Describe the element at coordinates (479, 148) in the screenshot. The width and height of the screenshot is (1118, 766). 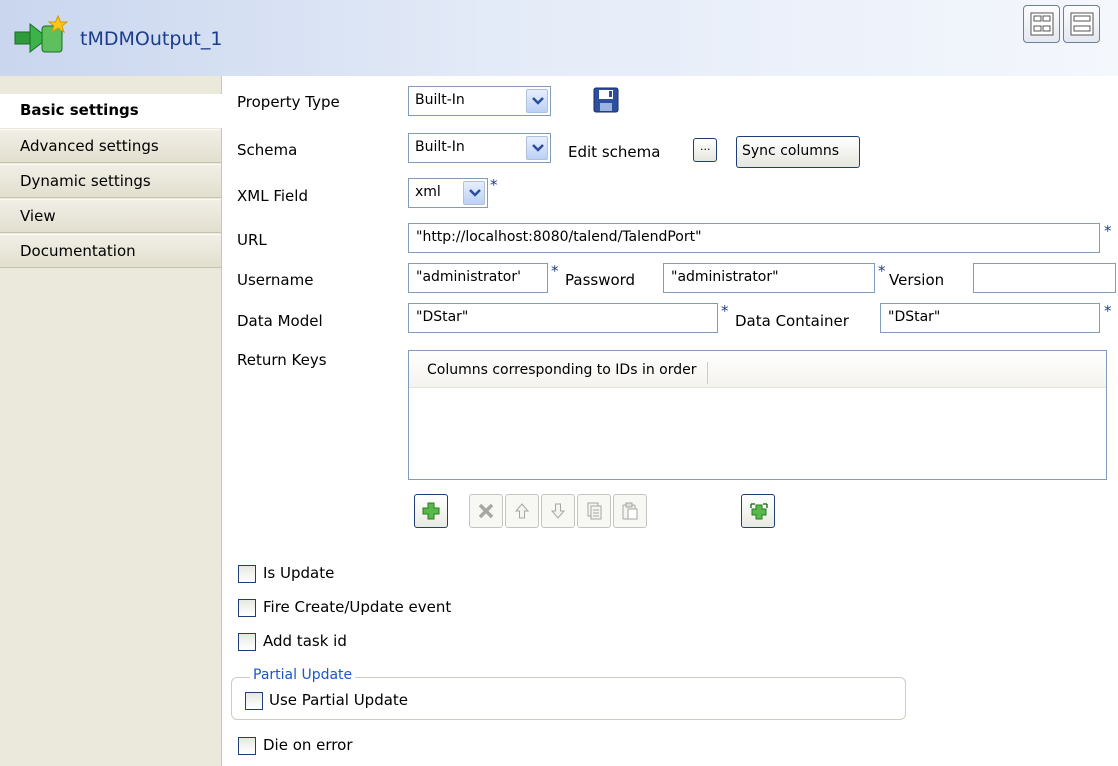
I see `schema-select: Built-In` at that location.